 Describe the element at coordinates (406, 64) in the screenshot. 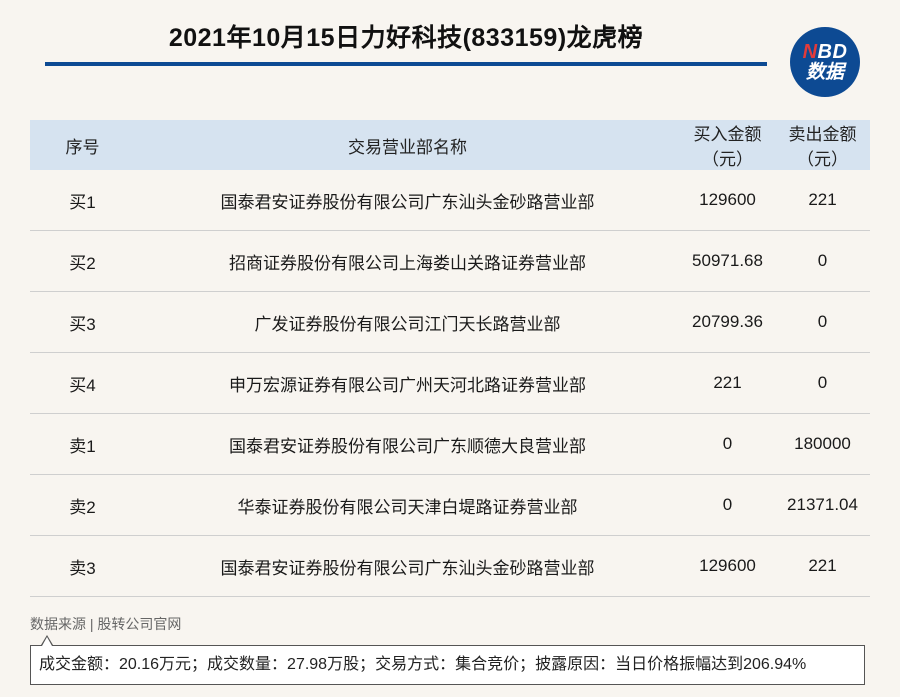

I see `title-underline` at that location.